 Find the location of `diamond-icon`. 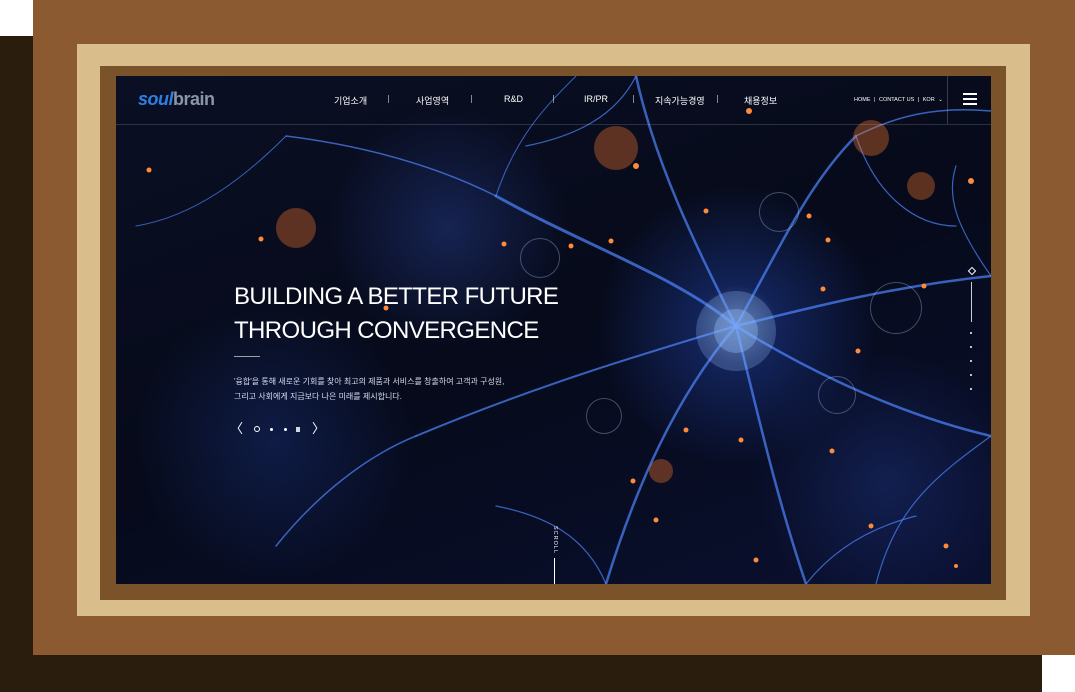

diamond-icon is located at coordinates (972, 271).